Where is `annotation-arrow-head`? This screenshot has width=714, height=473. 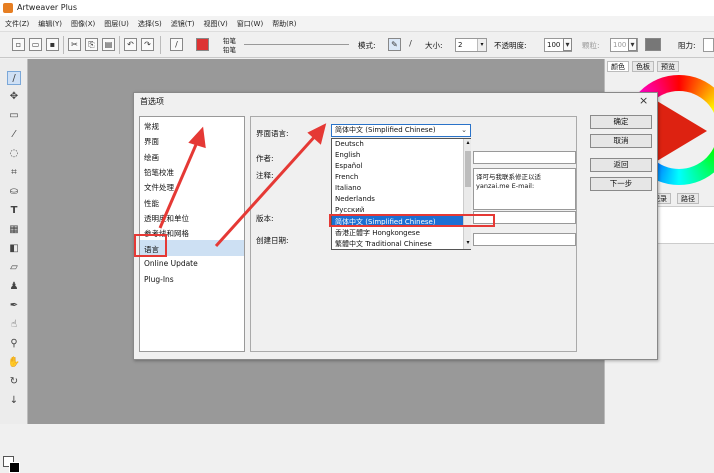
annotation-arrow-head is located at coordinates (197, 137).